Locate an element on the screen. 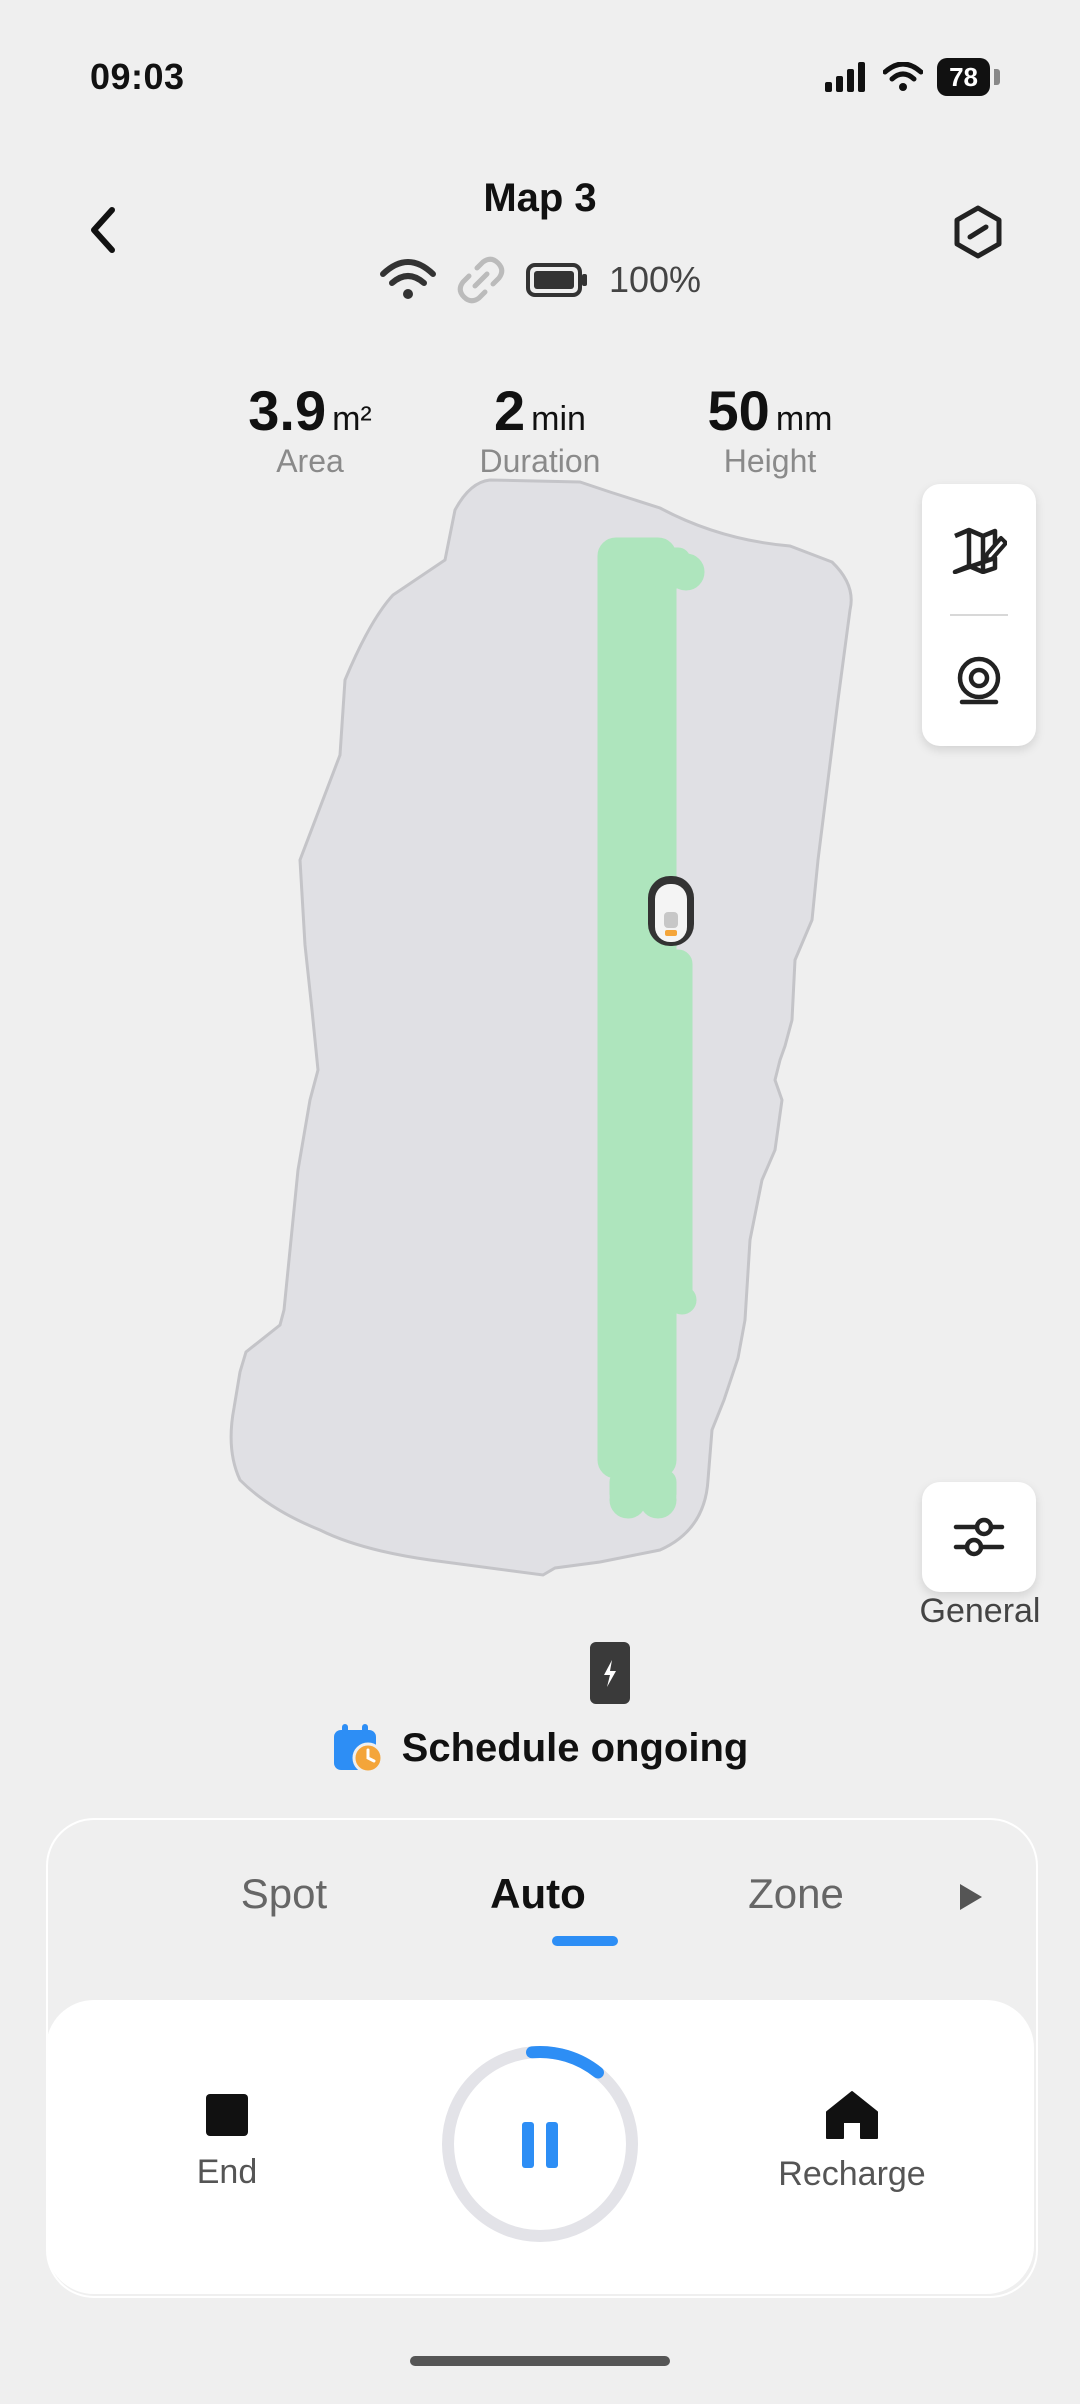 This screenshot has height=2404, width=1080. schedule-status: Schedule ongoing is located at coordinates (540, 1748).